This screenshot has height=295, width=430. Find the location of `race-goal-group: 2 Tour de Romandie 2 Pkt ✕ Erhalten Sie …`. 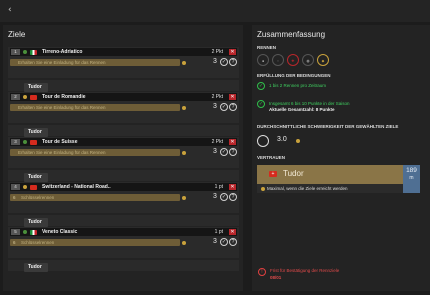

race-goal-group: 2 Tour de Romandie 2 Pkt ✕ Erhalten Sie … is located at coordinates (123, 115).